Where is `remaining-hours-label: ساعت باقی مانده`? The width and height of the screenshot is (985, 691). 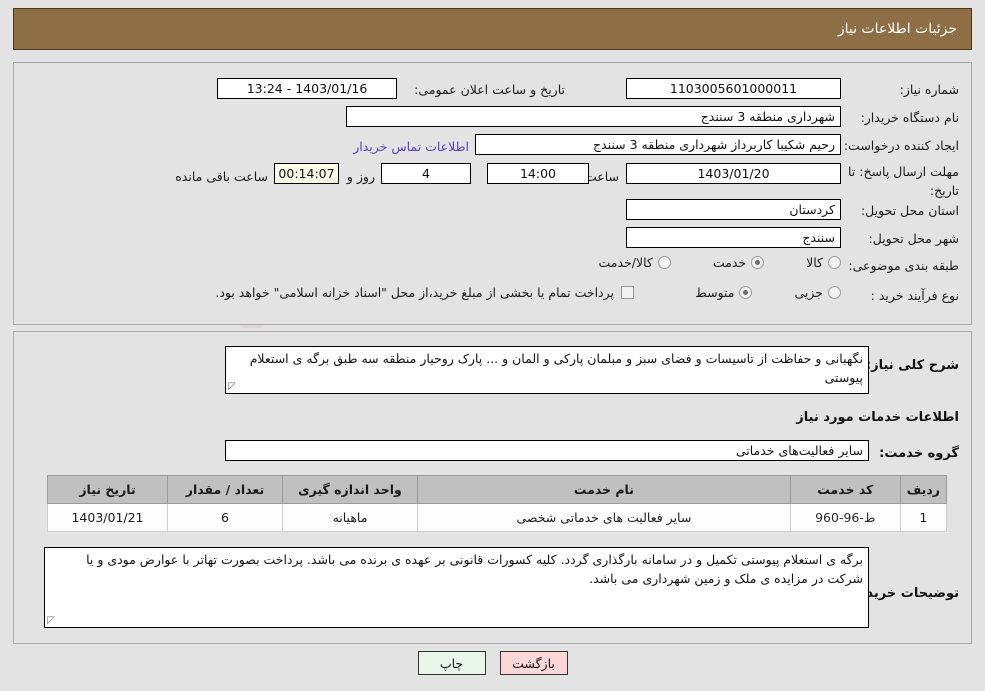 remaining-hours-label: ساعت باقی مانده is located at coordinates (221, 176).